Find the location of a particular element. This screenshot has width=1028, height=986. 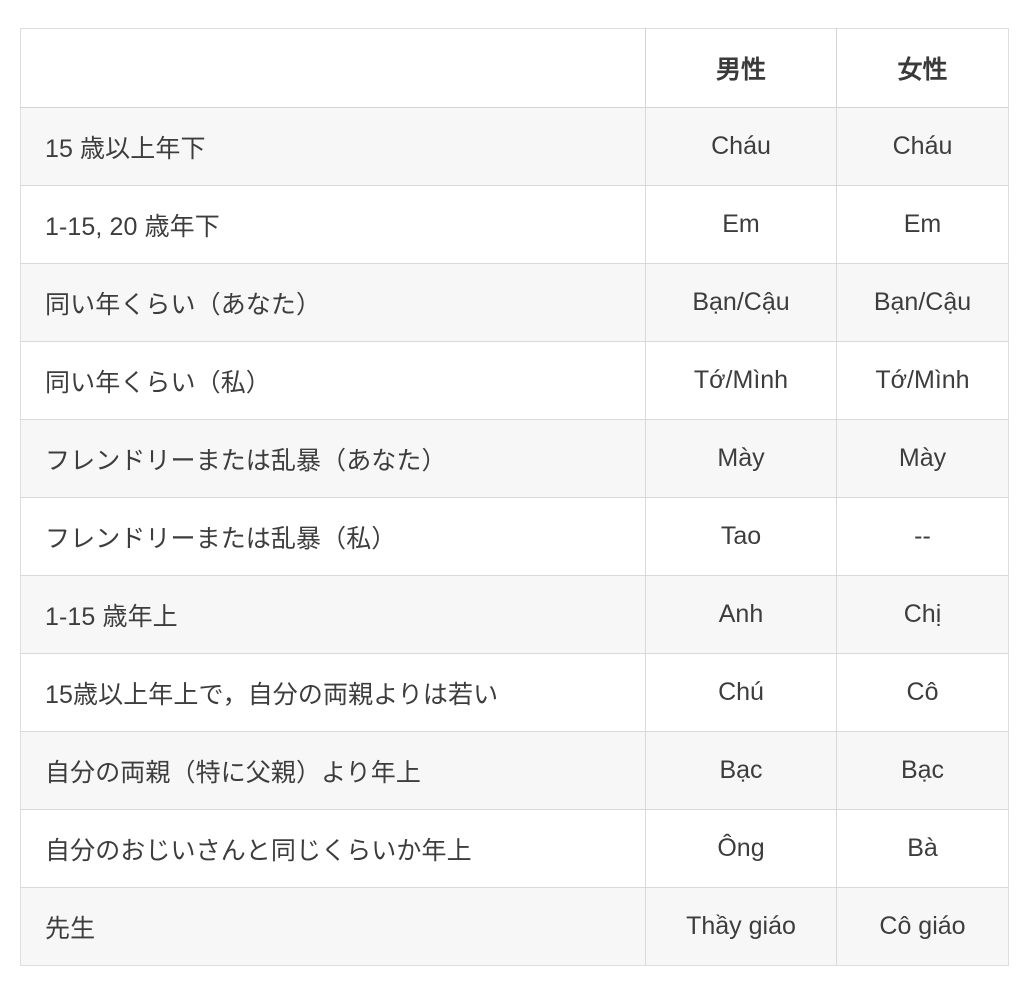

cell-description: 15 歳以上年下 is located at coordinates (333, 146).